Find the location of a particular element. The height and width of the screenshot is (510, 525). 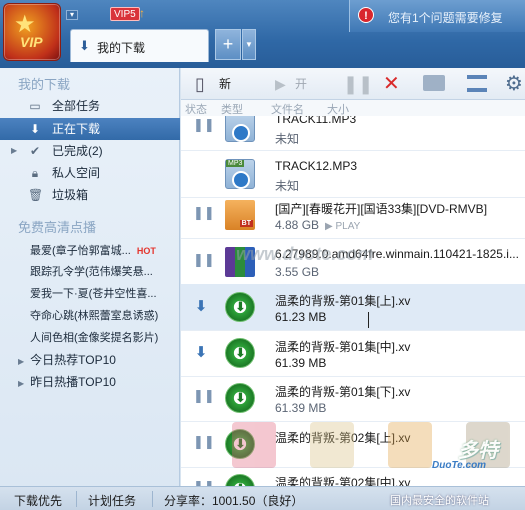

file-name: [国产][春暖花开][国语33集][DVD-RMVB] is located at coordinates (381, 209).